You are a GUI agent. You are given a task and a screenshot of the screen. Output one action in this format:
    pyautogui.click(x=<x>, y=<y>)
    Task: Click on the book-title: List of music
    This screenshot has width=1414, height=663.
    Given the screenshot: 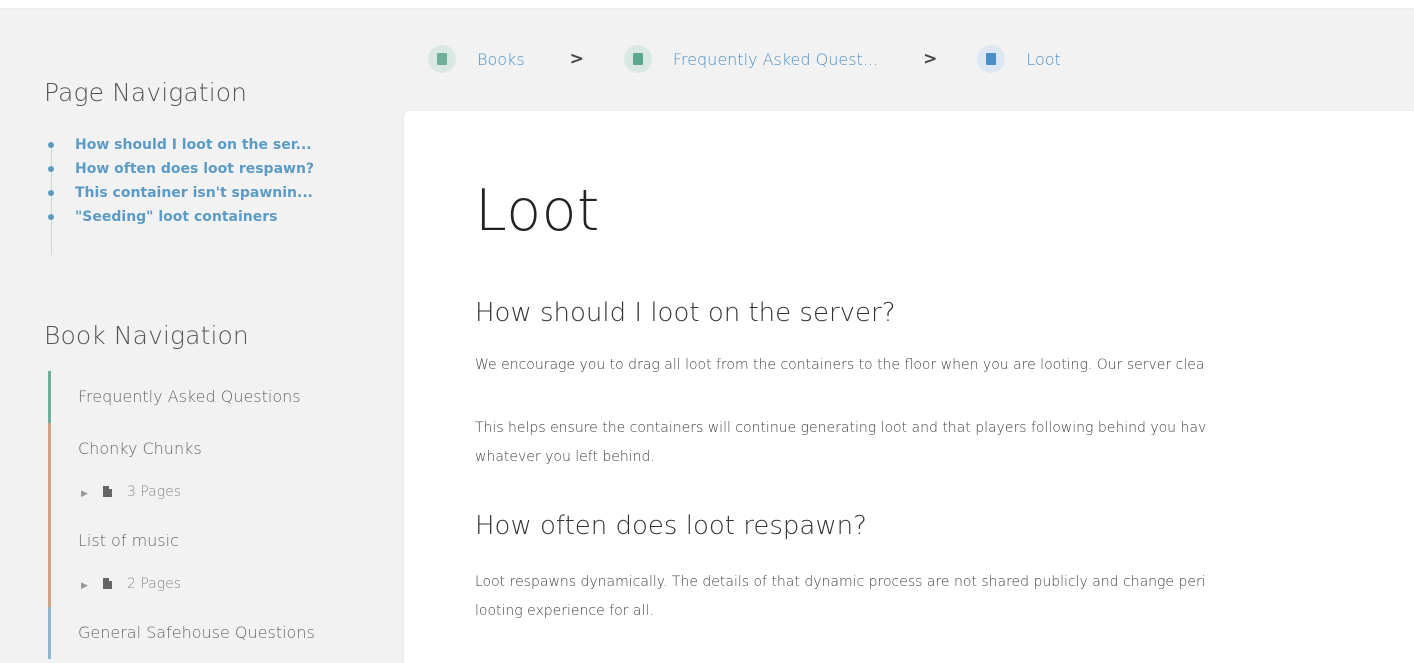 What is the action you would take?
    pyautogui.click(x=128, y=540)
    